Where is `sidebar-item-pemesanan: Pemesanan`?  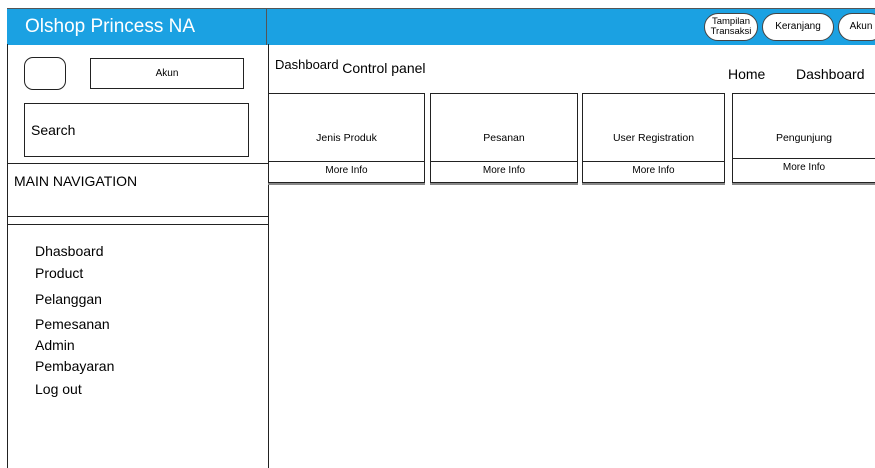 sidebar-item-pemesanan: Pemesanan is located at coordinates (72, 324).